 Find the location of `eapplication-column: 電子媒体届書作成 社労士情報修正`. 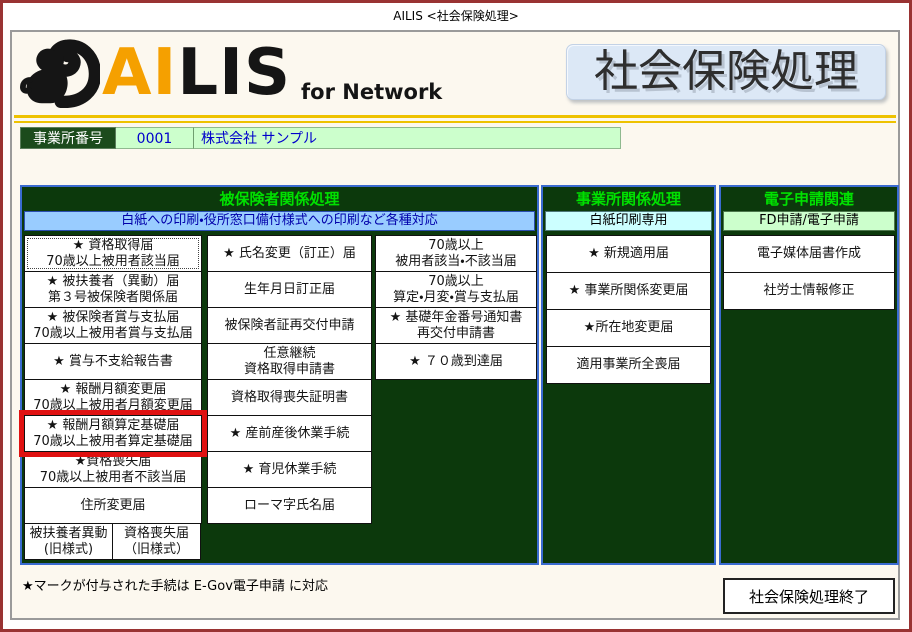

eapplication-column: 電子媒体届書作成 社労士情報修正 is located at coordinates (809, 272).